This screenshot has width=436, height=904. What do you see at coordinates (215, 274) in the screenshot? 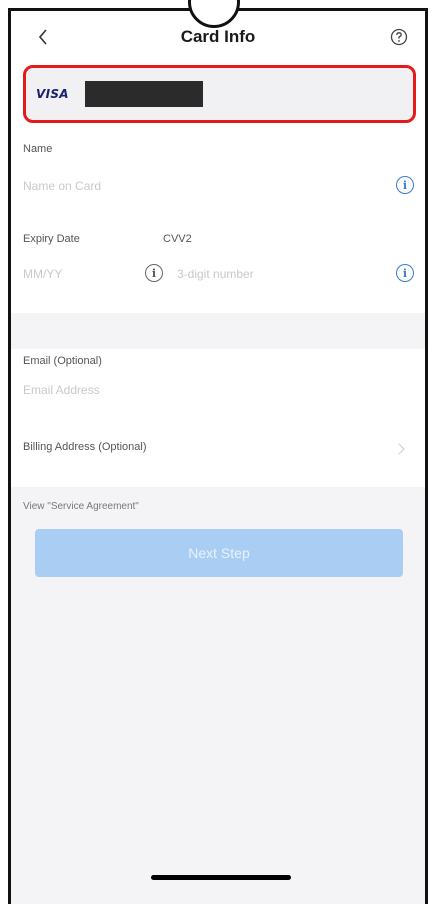
I see `cvv2-input: 3-digit number` at bounding box center [215, 274].